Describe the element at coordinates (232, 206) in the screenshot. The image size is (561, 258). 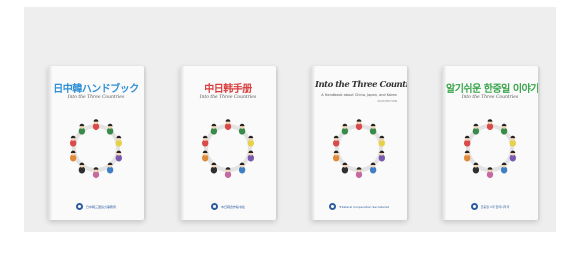
I see `publisher-name: 中日韩合作秘书处` at that location.